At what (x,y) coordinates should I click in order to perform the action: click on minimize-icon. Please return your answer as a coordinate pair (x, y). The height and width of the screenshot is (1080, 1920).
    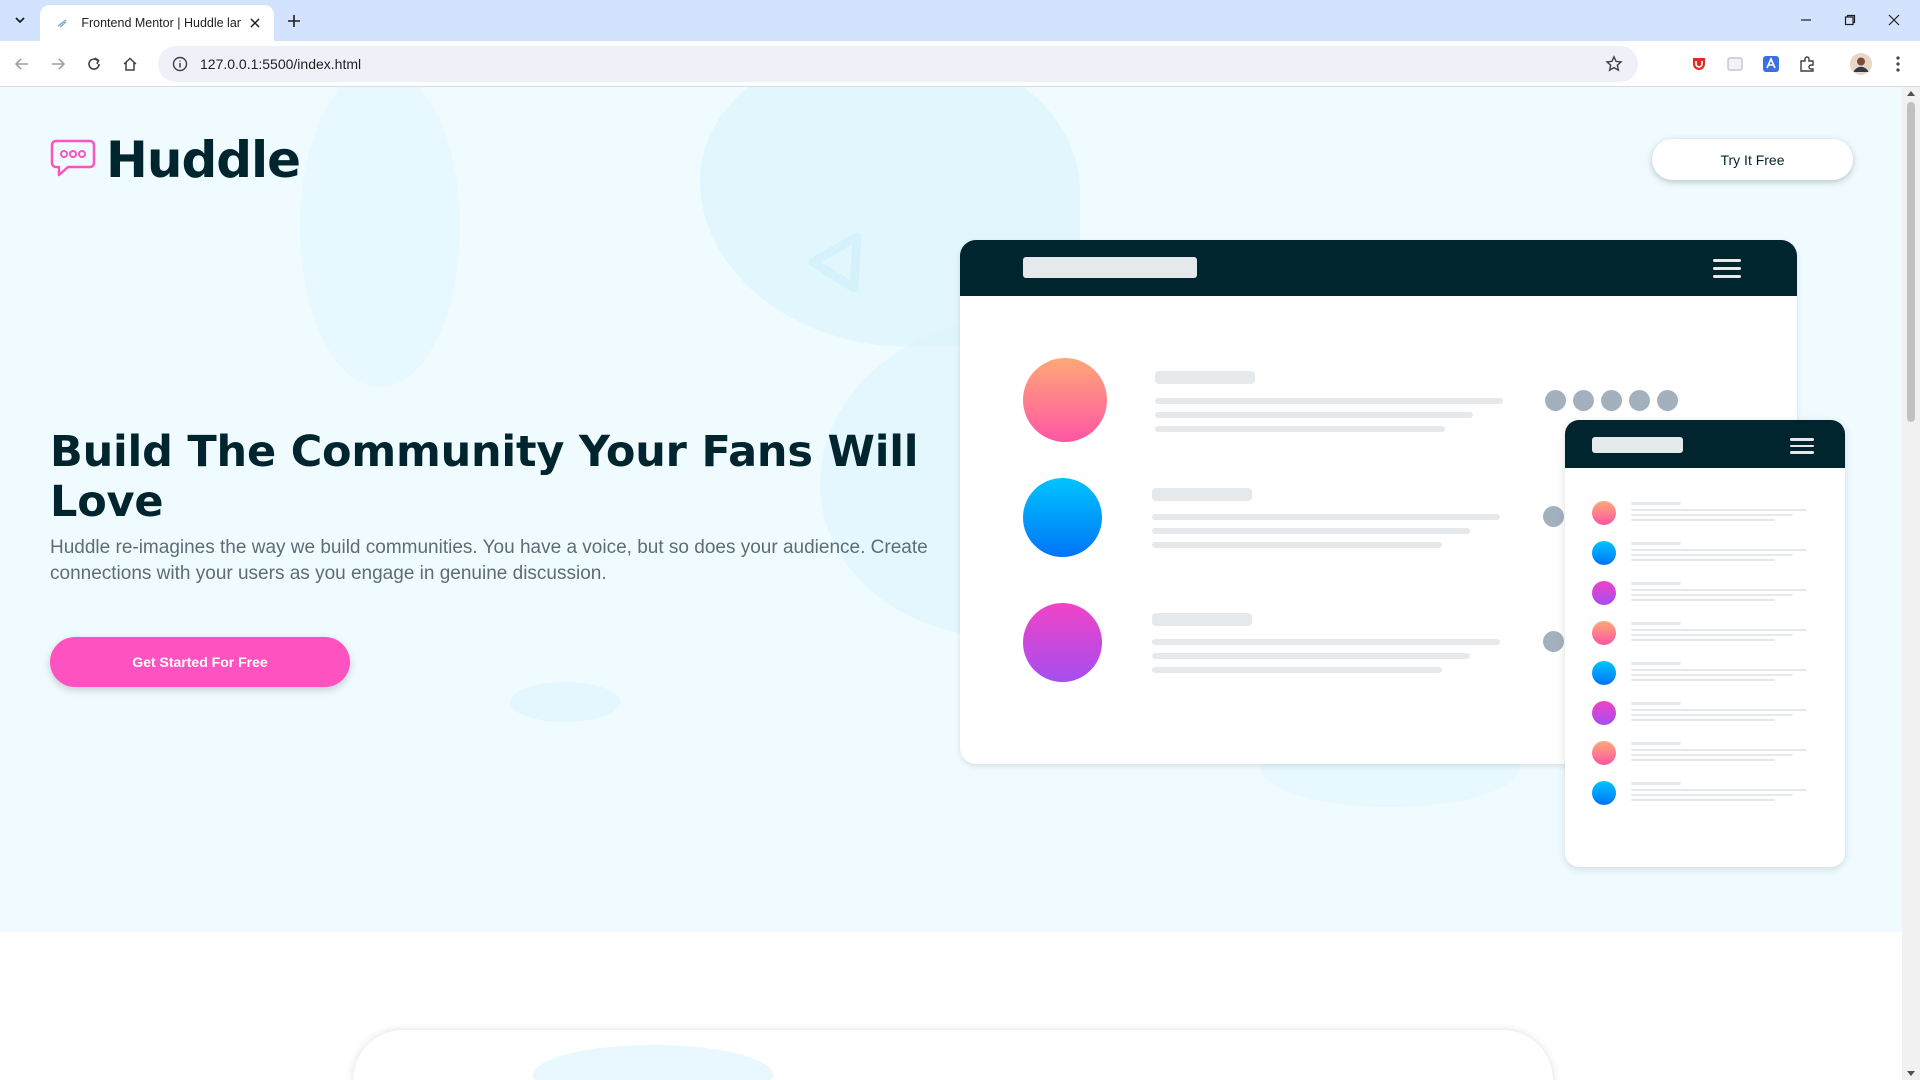
    Looking at the image, I should click on (1806, 20).